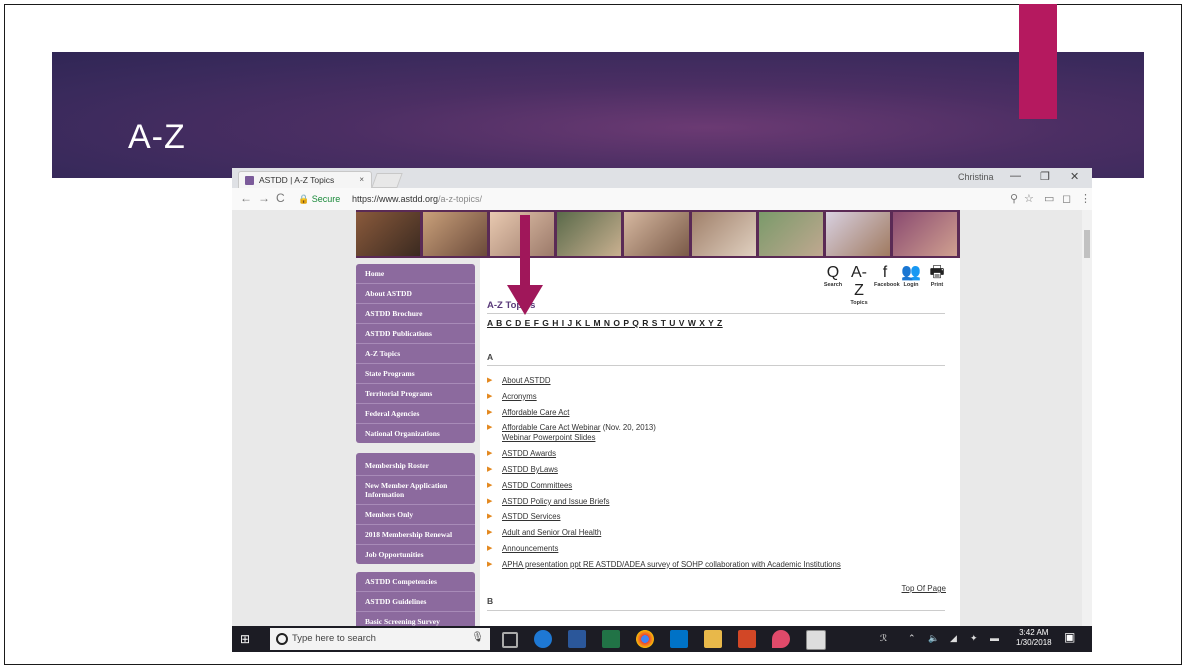  I want to click on back-icon: ←, so click(246, 198).